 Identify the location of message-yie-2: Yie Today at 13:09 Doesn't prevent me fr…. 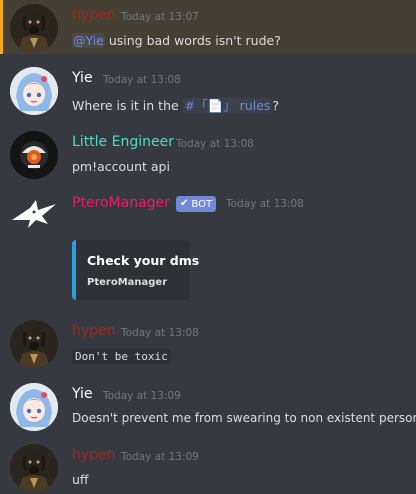
(208, 408).